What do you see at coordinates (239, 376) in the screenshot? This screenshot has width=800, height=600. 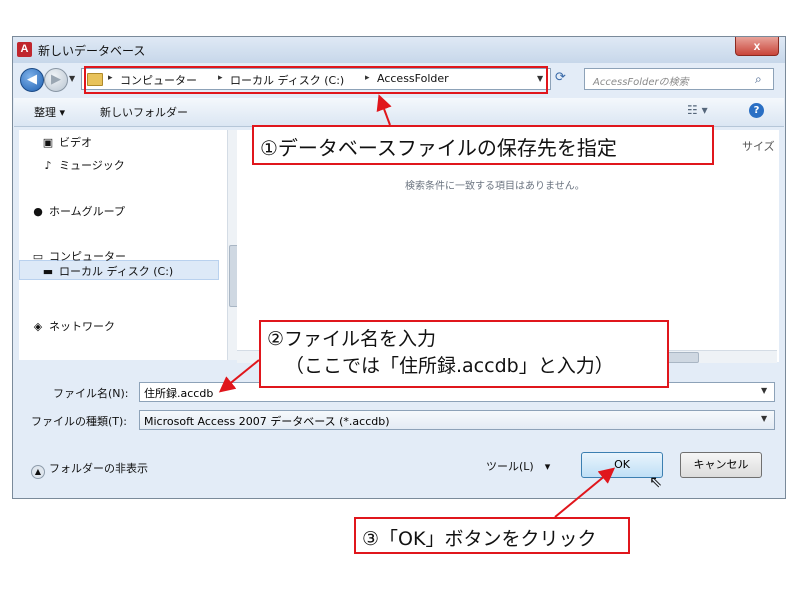 I see `arrow-to-filename` at bounding box center [239, 376].